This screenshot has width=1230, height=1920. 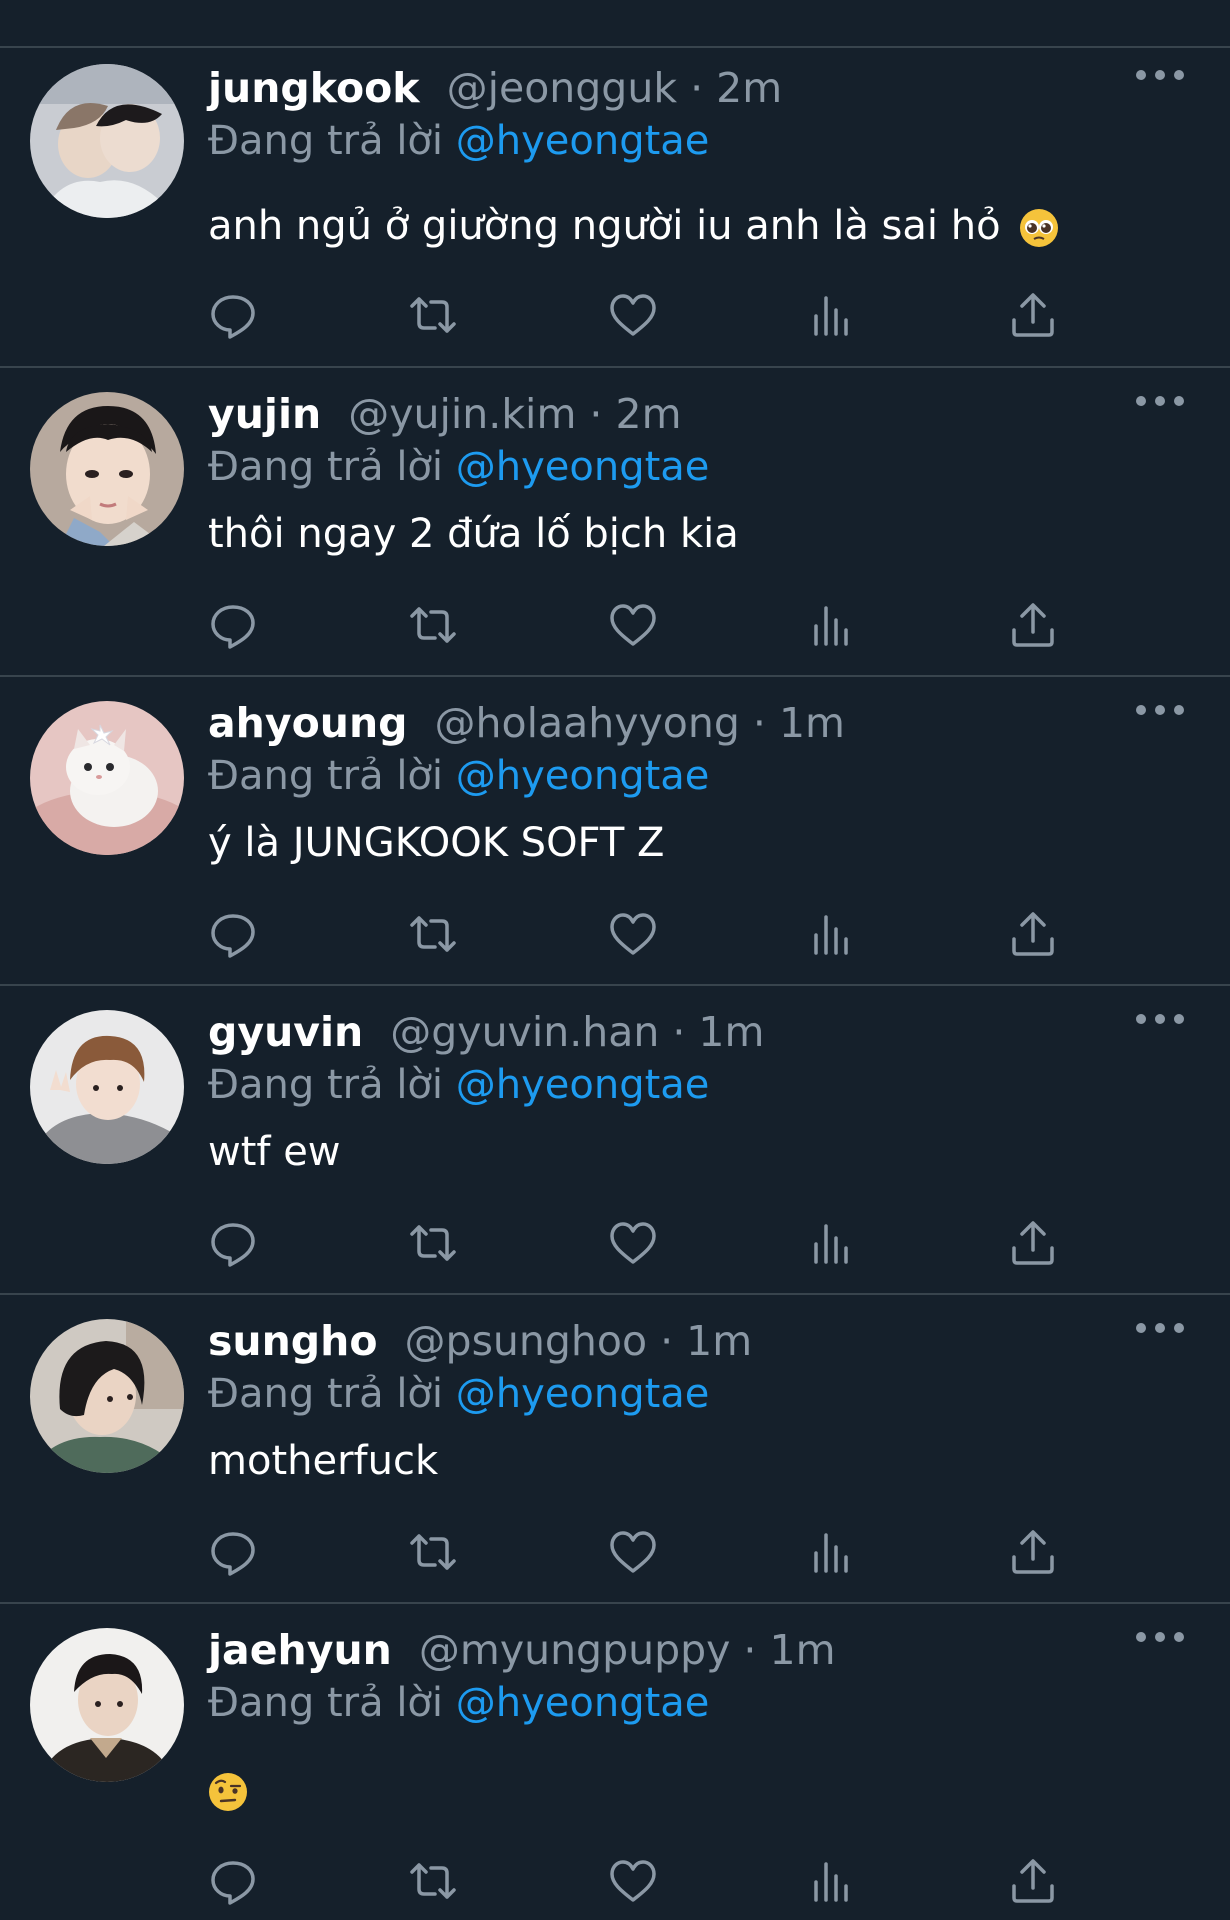 I want to click on tweet-text: wtf ew, so click(x=274, y=1152).